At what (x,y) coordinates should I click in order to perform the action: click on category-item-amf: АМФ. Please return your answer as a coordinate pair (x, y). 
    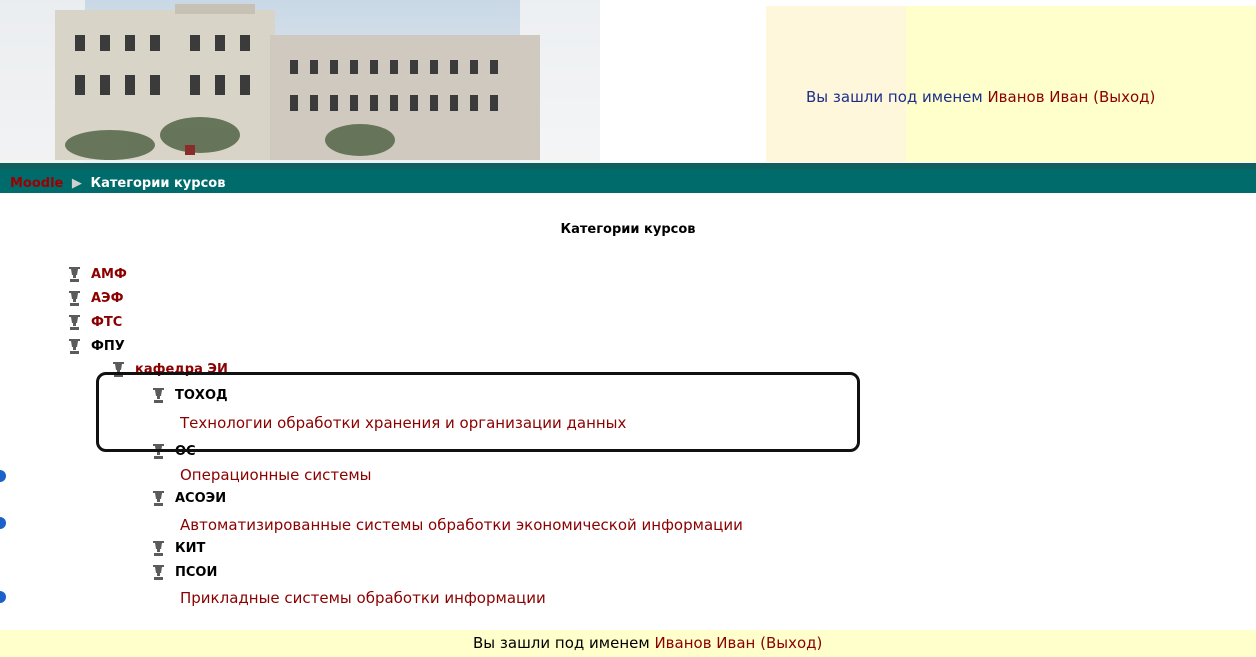
    Looking at the image, I should click on (97, 274).